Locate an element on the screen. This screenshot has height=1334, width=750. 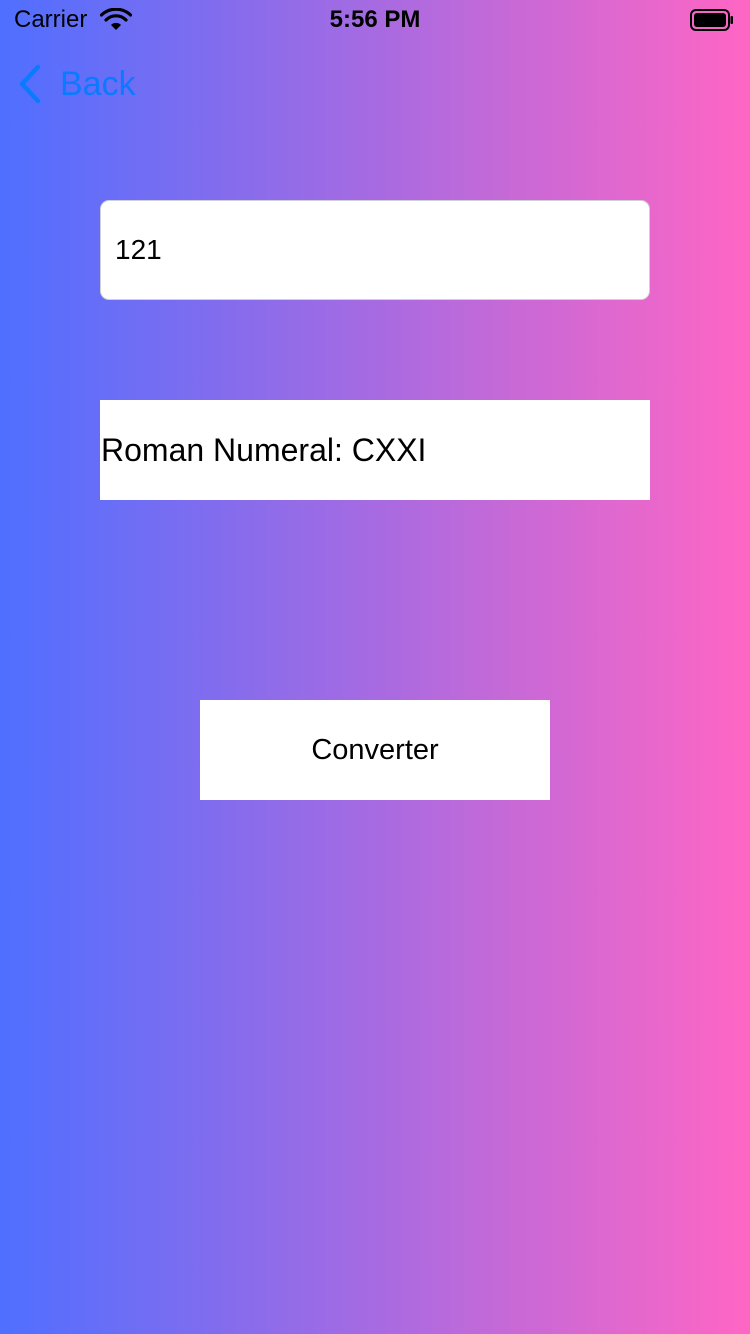
converter-button: Converter is located at coordinates (375, 750).